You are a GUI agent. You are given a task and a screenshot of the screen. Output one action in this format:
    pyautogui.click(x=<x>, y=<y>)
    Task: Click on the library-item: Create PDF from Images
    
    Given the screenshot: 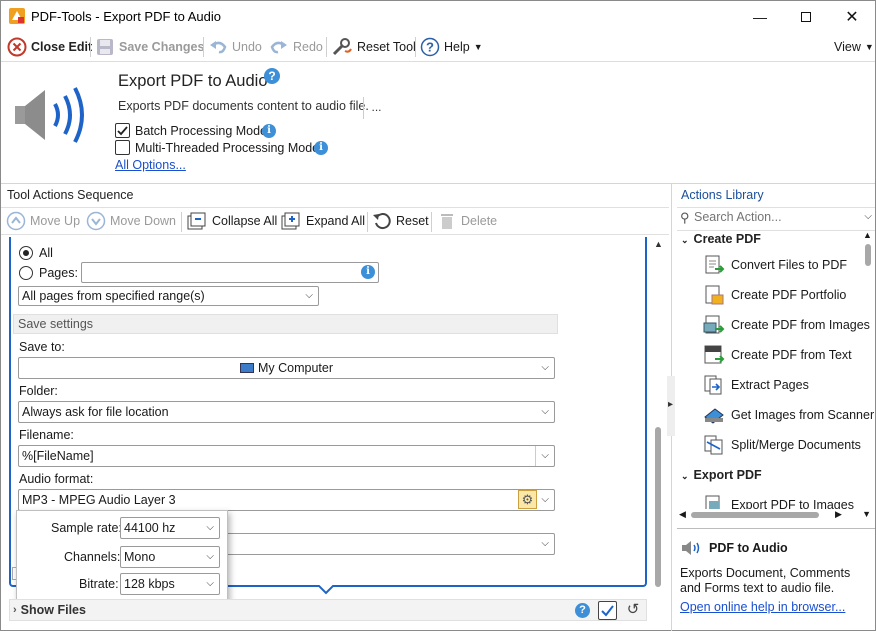 What is the action you would take?
    pyautogui.click(x=786, y=325)
    